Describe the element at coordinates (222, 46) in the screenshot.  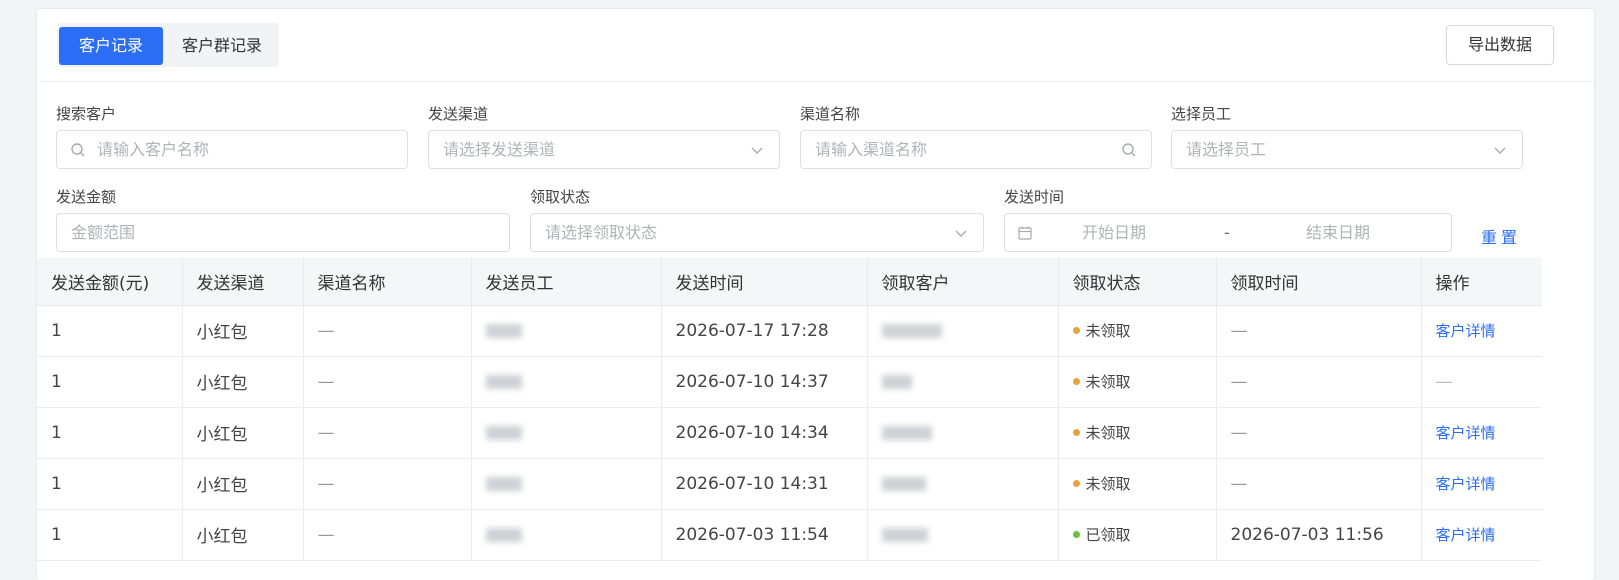
I see `tab-group-records: 客户群记录` at that location.